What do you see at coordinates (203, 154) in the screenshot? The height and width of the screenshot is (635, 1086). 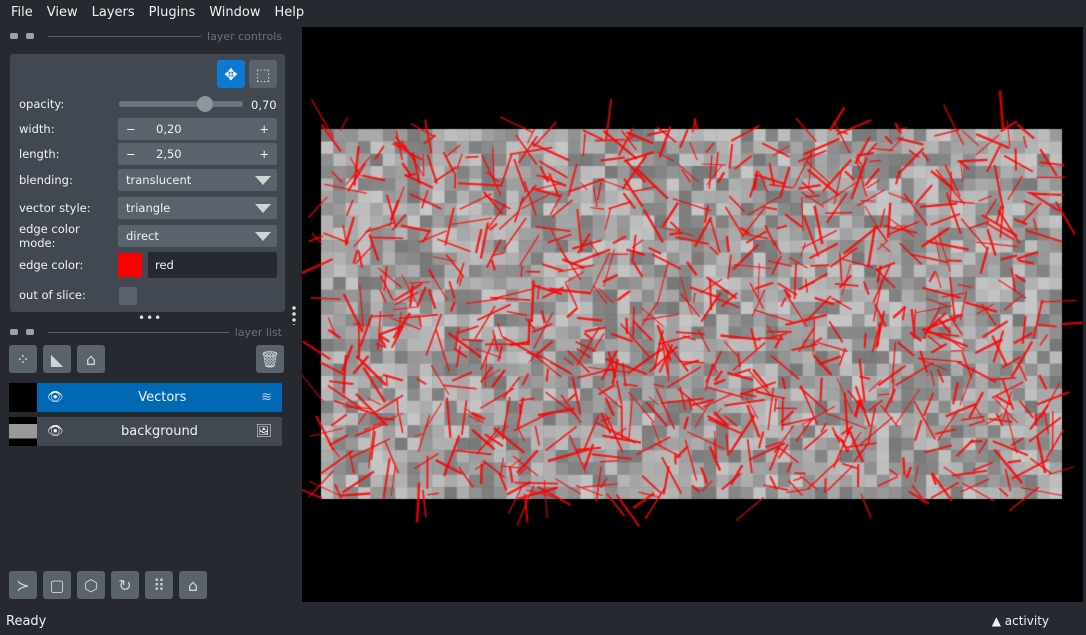 I see `length-value: 2,50` at bounding box center [203, 154].